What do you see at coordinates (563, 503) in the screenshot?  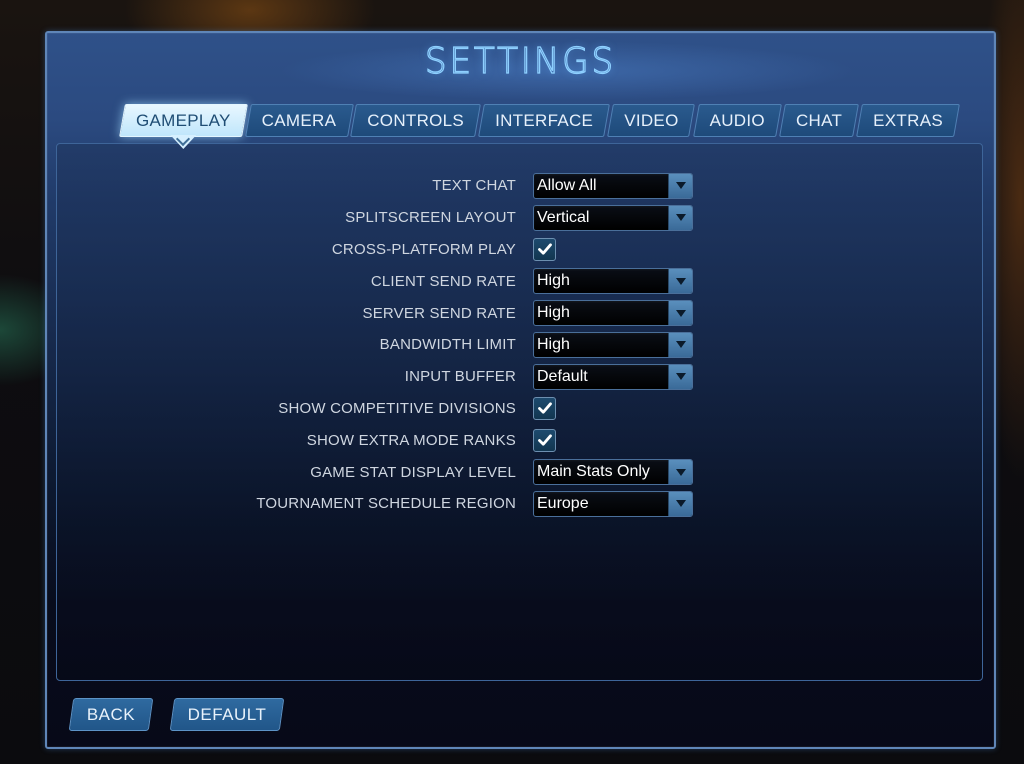 I see `dropdown-value: Europe` at bounding box center [563, 503].